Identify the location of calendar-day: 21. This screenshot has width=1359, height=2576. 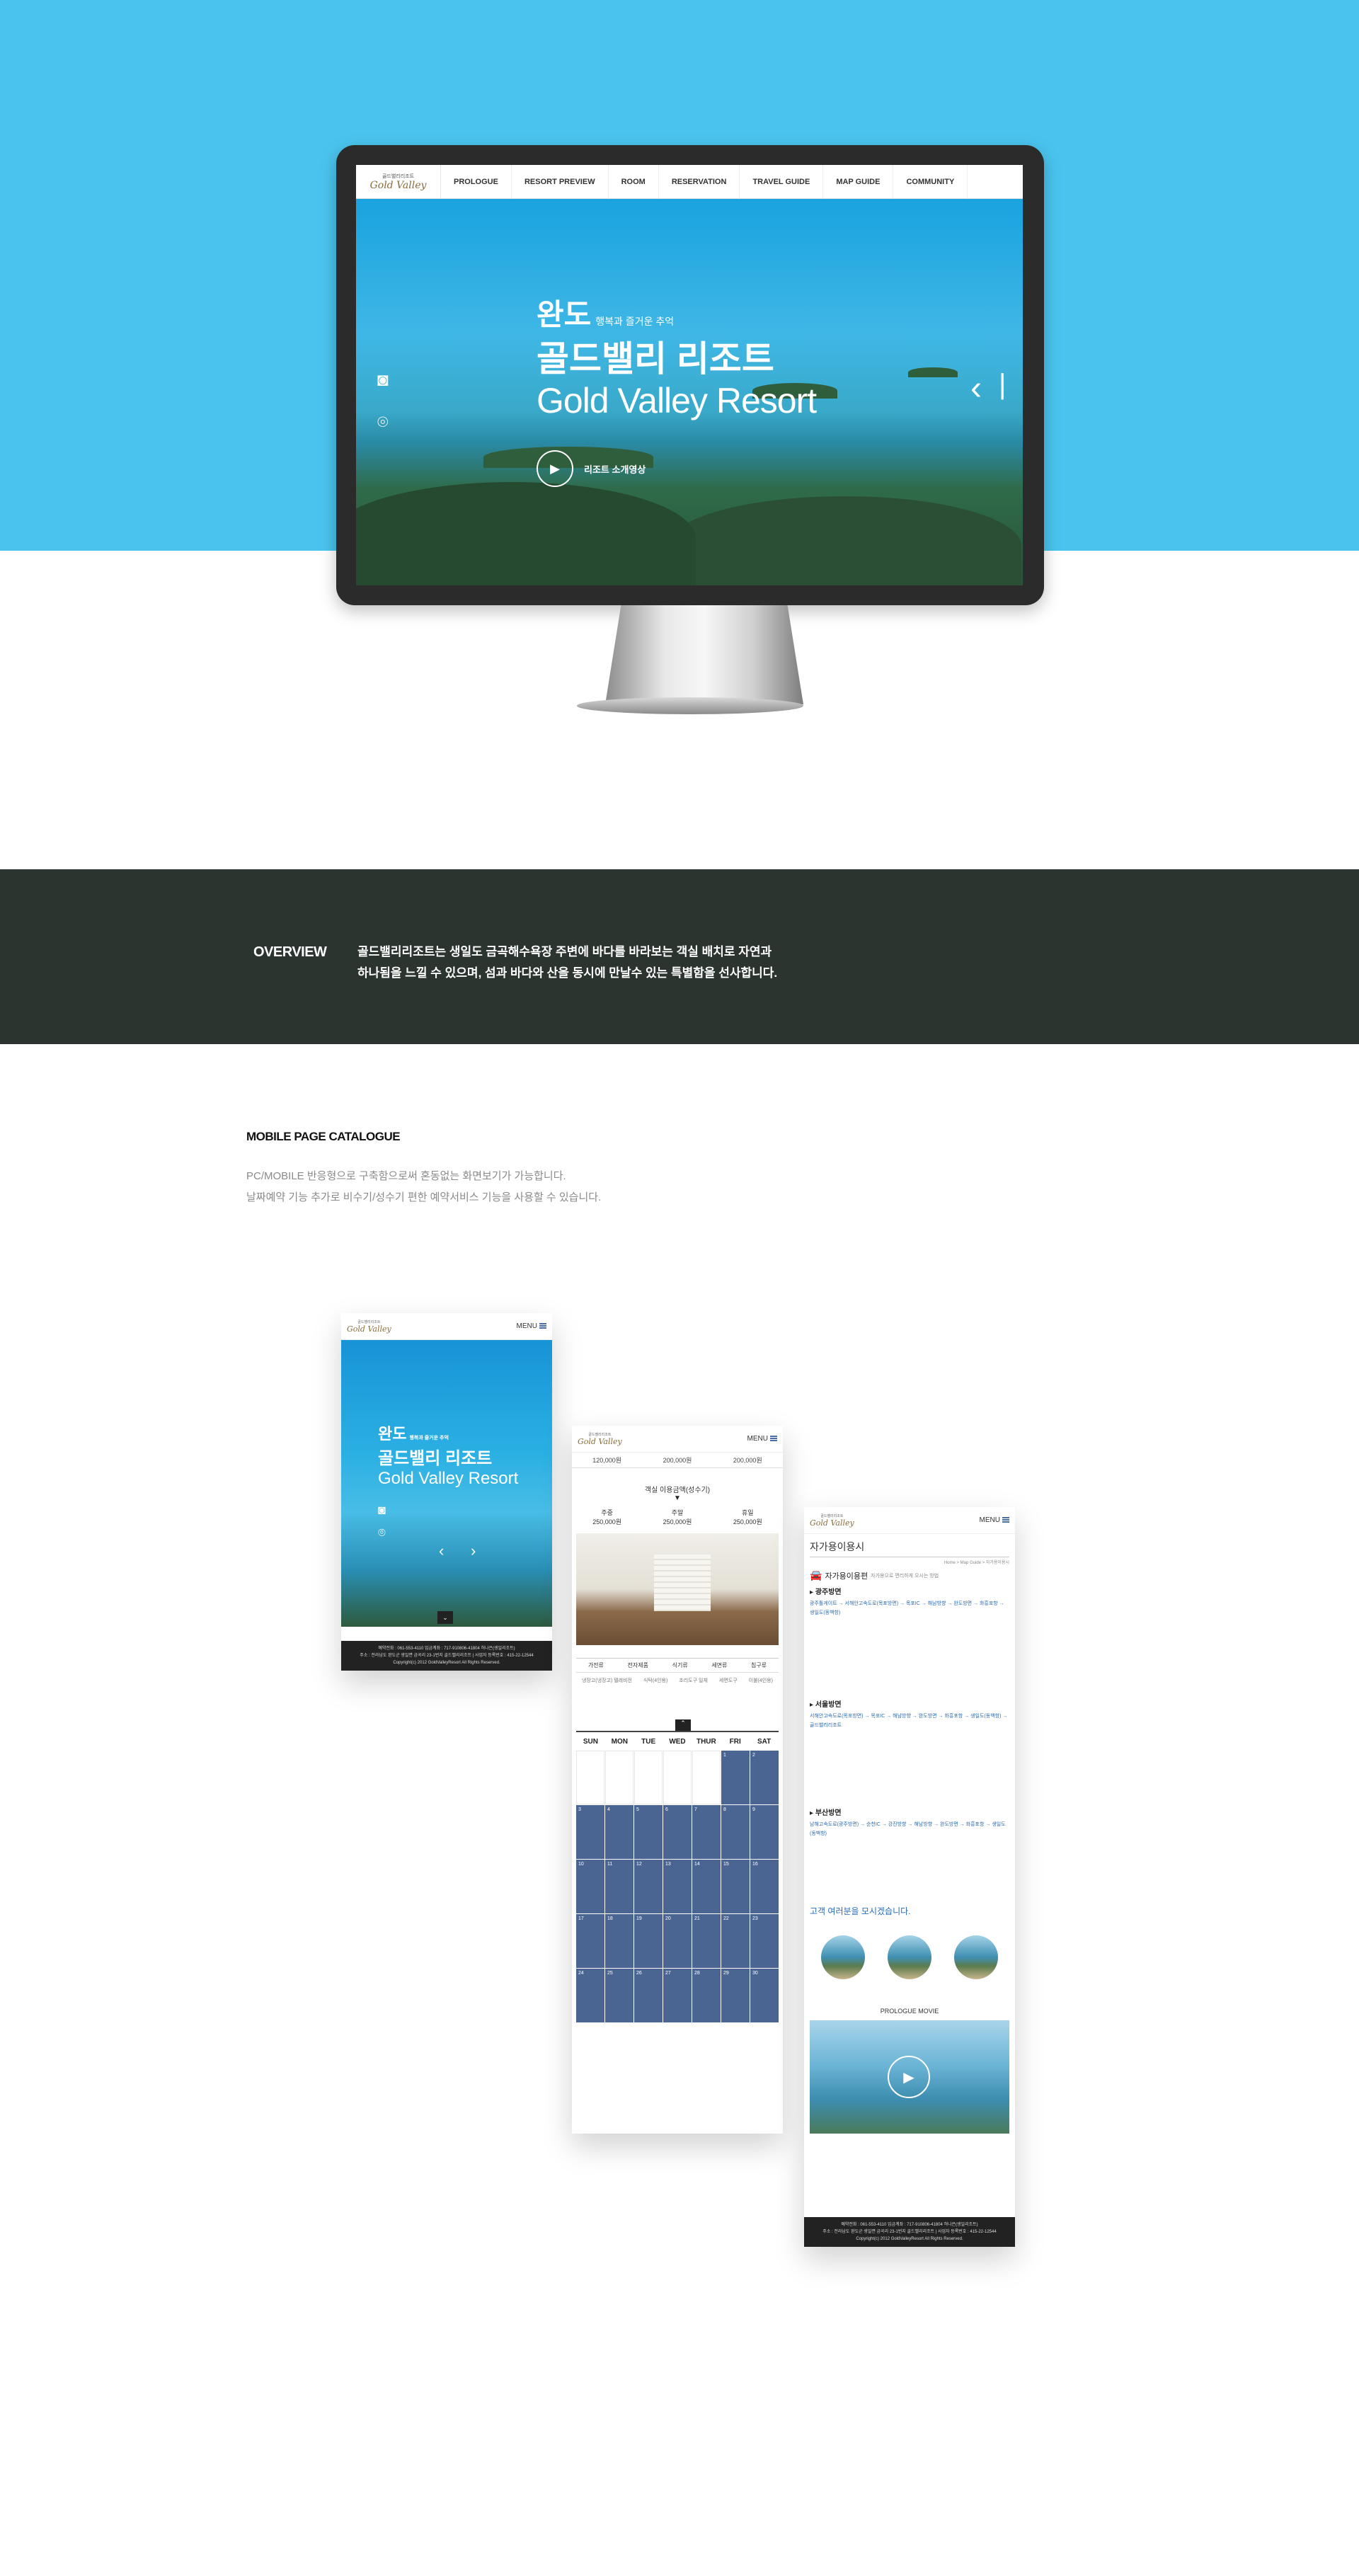
(706, 1941).